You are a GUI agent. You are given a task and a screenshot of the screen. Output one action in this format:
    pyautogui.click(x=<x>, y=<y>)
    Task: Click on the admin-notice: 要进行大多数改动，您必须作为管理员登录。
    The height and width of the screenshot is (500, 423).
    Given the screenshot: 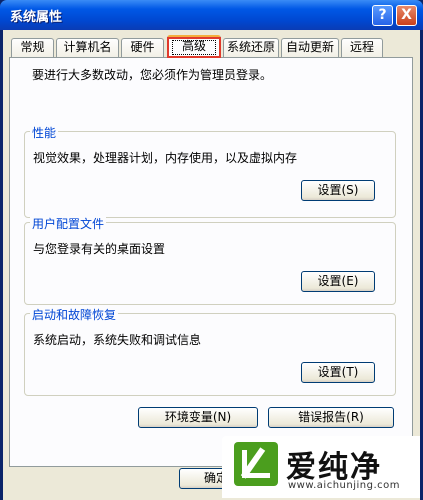 What is the action you would take?
    pyautogui.click(x=152, y=75)
    